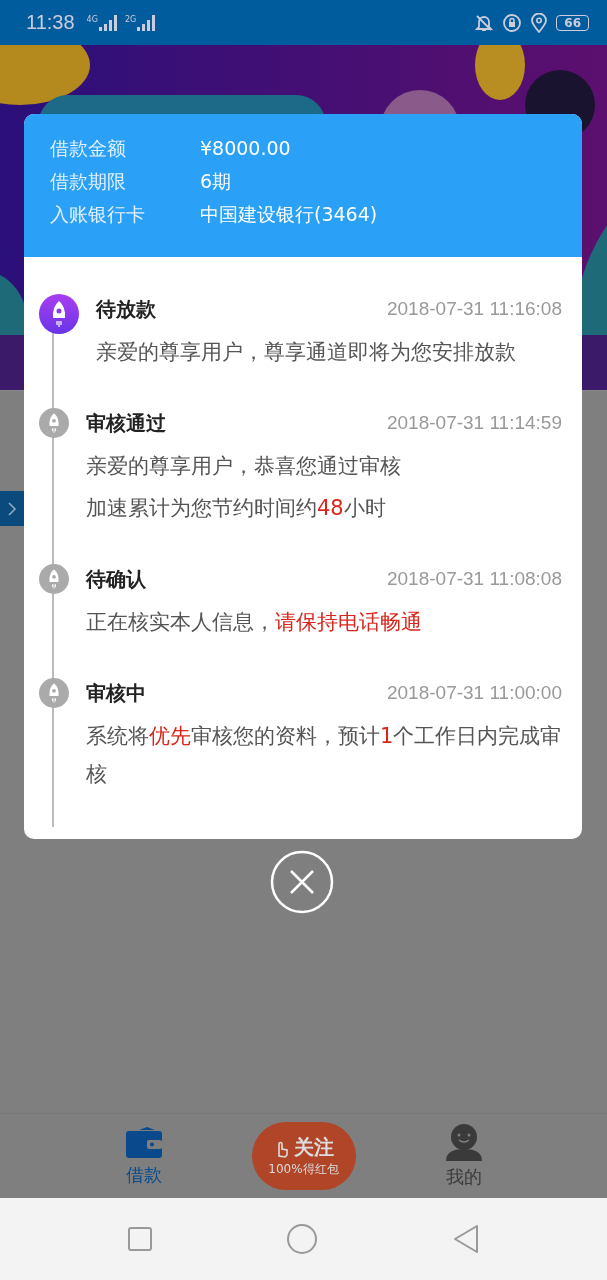  Describe the element at coordinates (572, 22) in the screenshot. I see `battery-level: 66` at that location.